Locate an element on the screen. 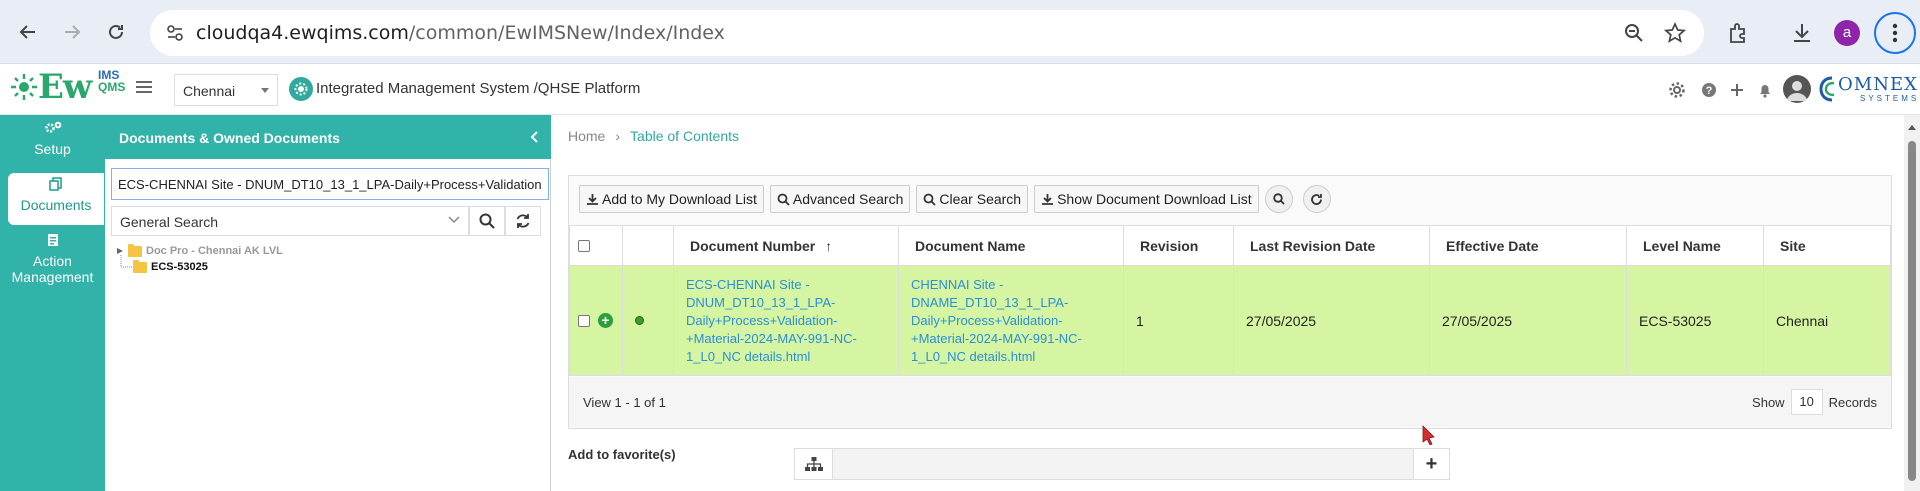  favorites-field: + is located at coordinates (1122, 464).